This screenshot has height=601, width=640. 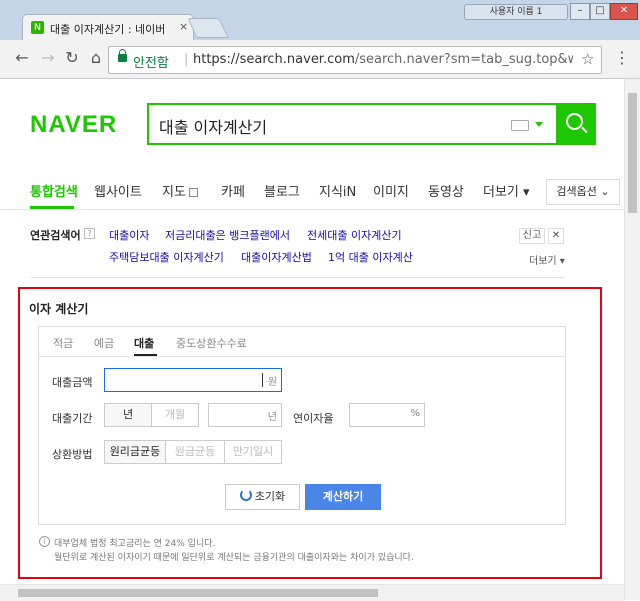 What do you see at coordinates (213, 126) in the screenshot?
I see `search-input: 대출 이자계산기` at bounding box center [213, 126].